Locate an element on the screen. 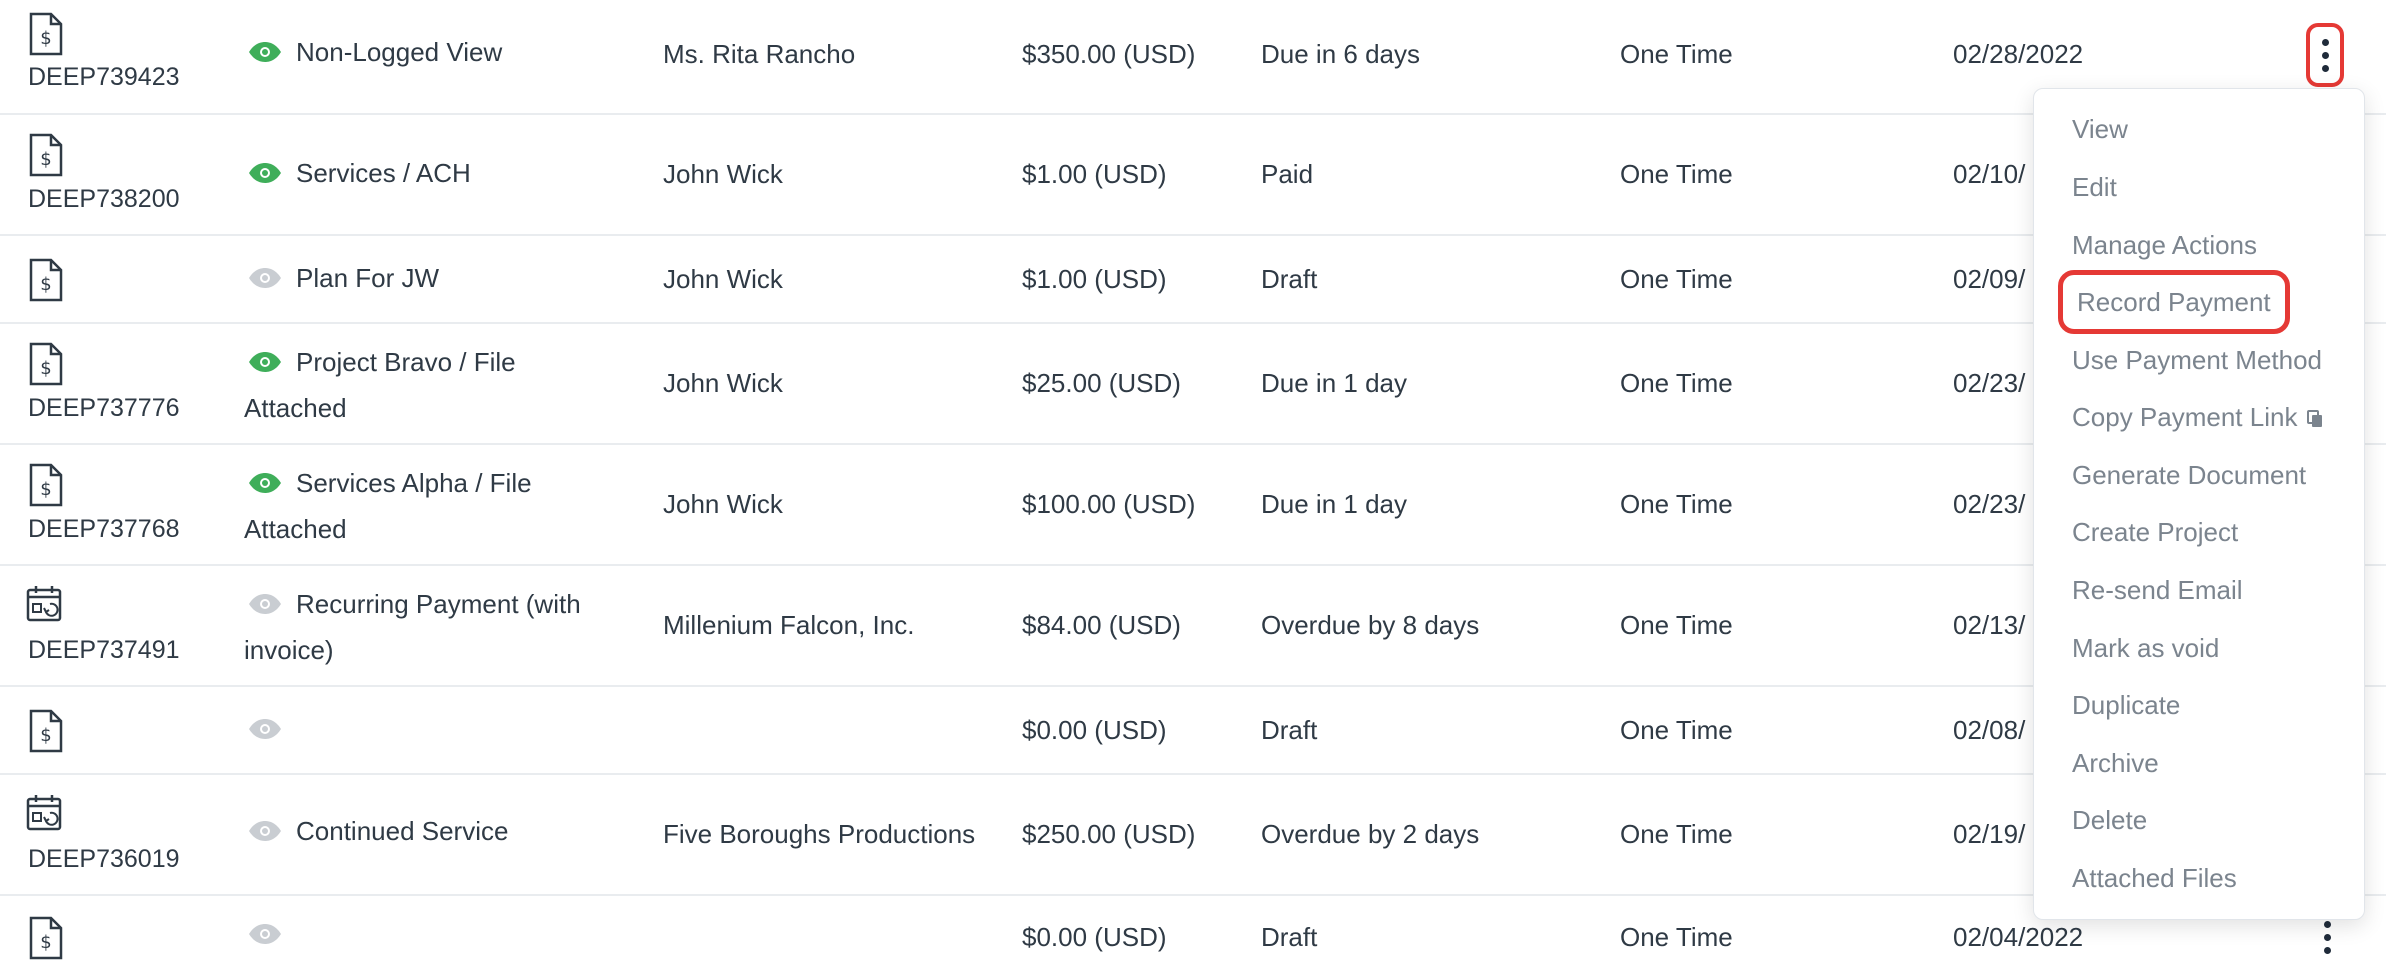 The height and width of the screenshot is (976, 2386). menu-item-create-project: Create Project is located at coordinates (2155, 532).